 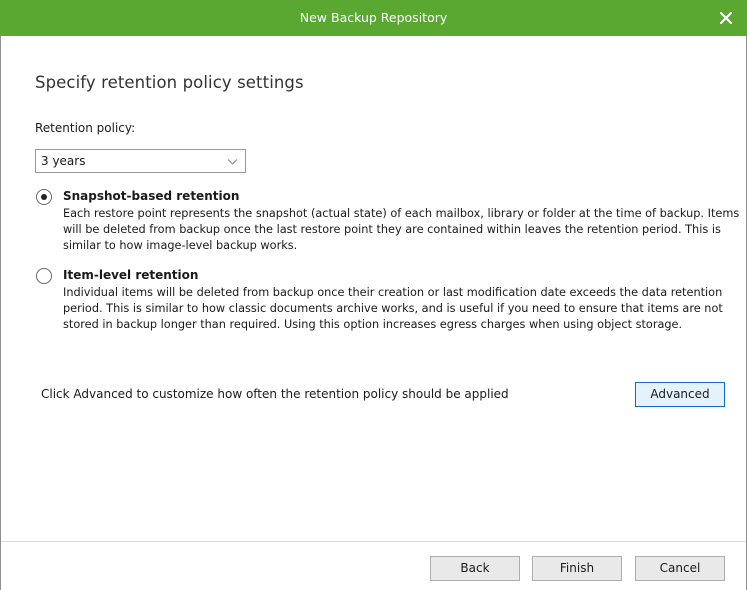 I want to click on title-bar: New Backup Repository, so click(x=373, y=18).